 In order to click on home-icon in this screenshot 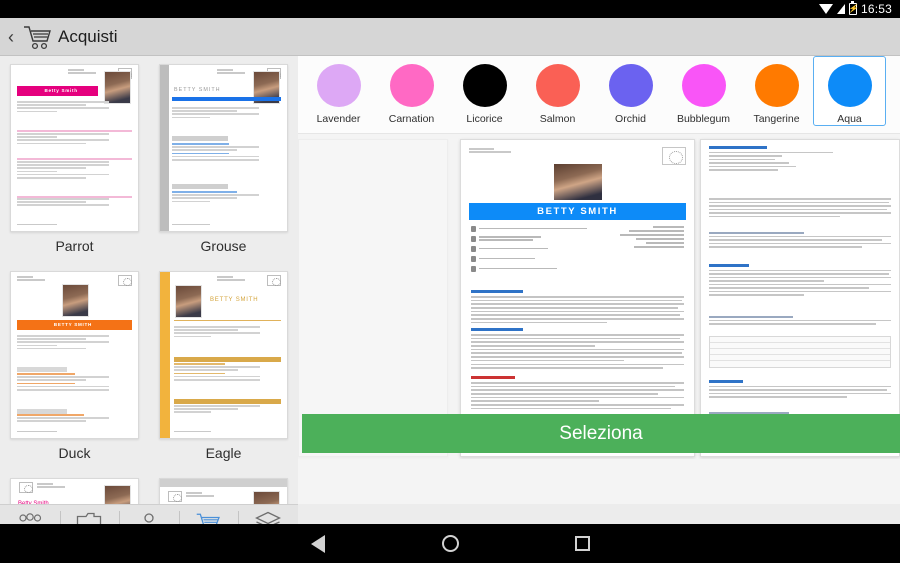, I will do `click(450, 543)`.